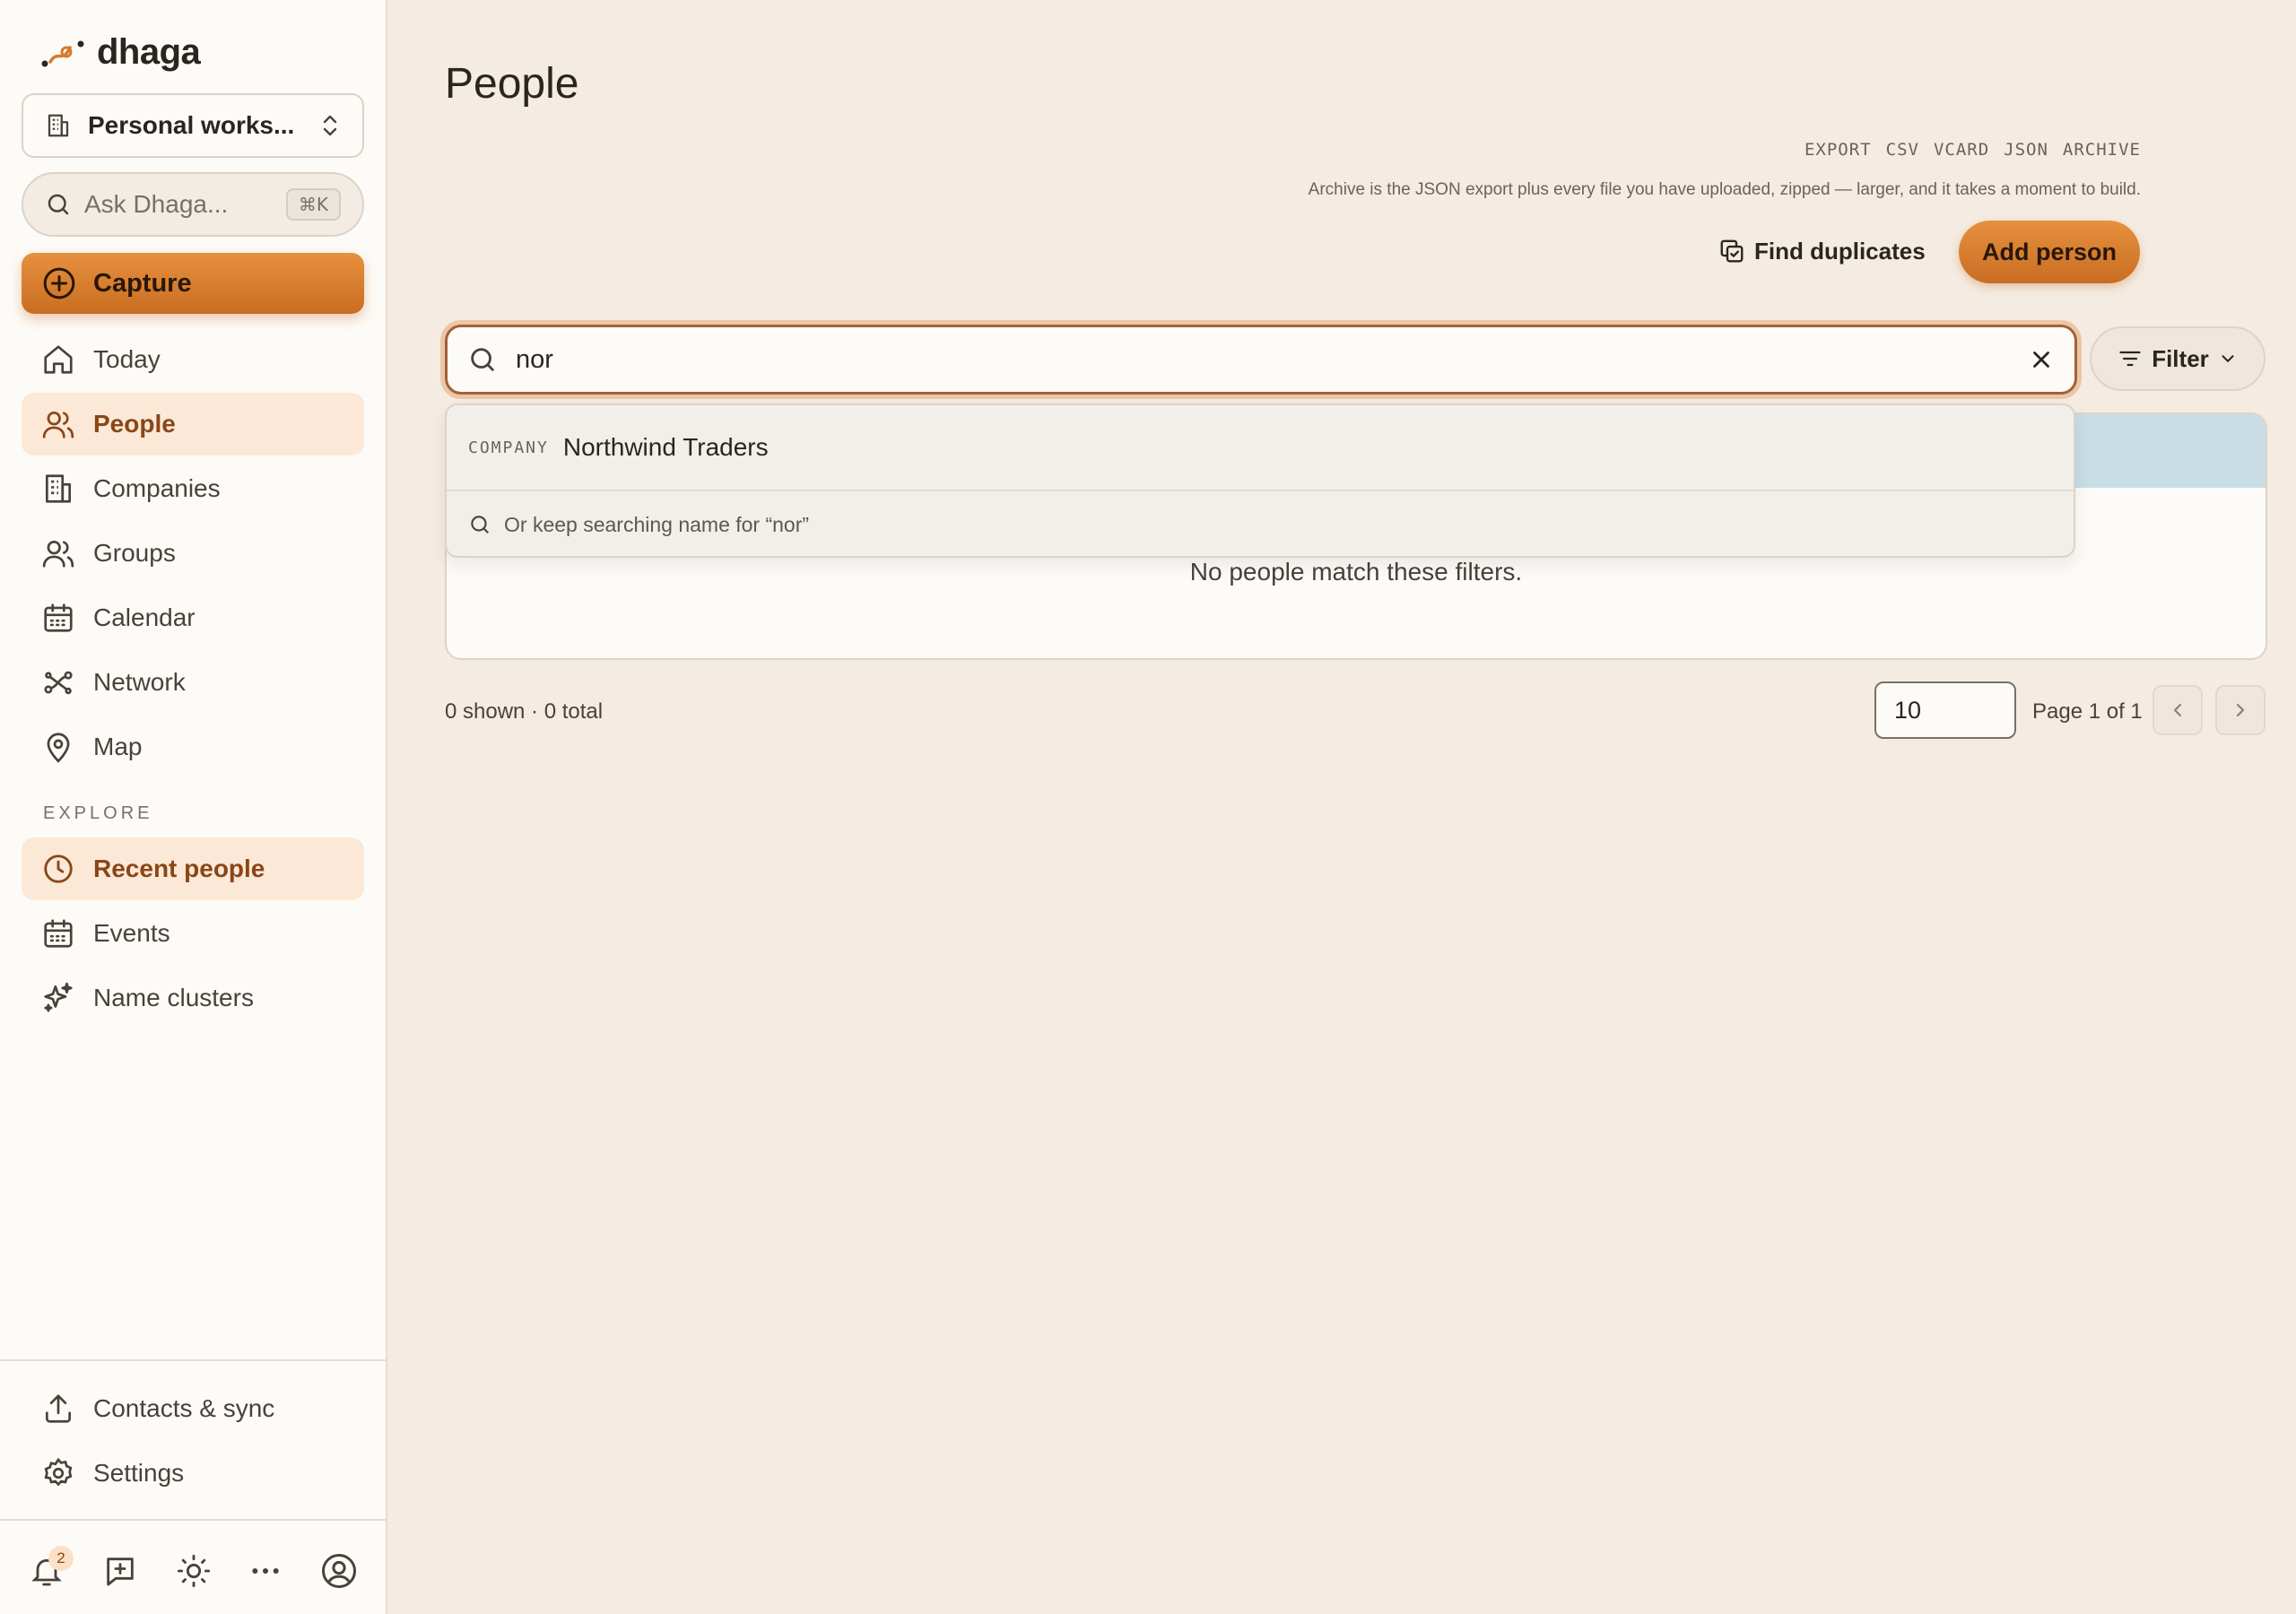  I want to click on nav-label: Name clusters, so click(173, 997).